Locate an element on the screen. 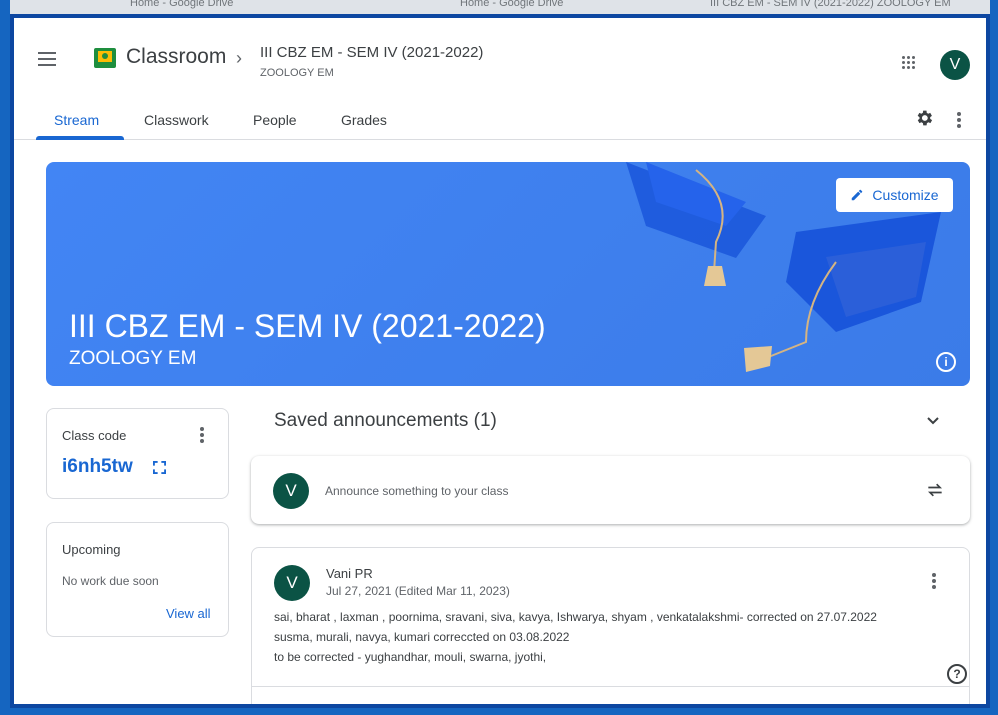  tab-people: People is located at coordinates (275, 120).